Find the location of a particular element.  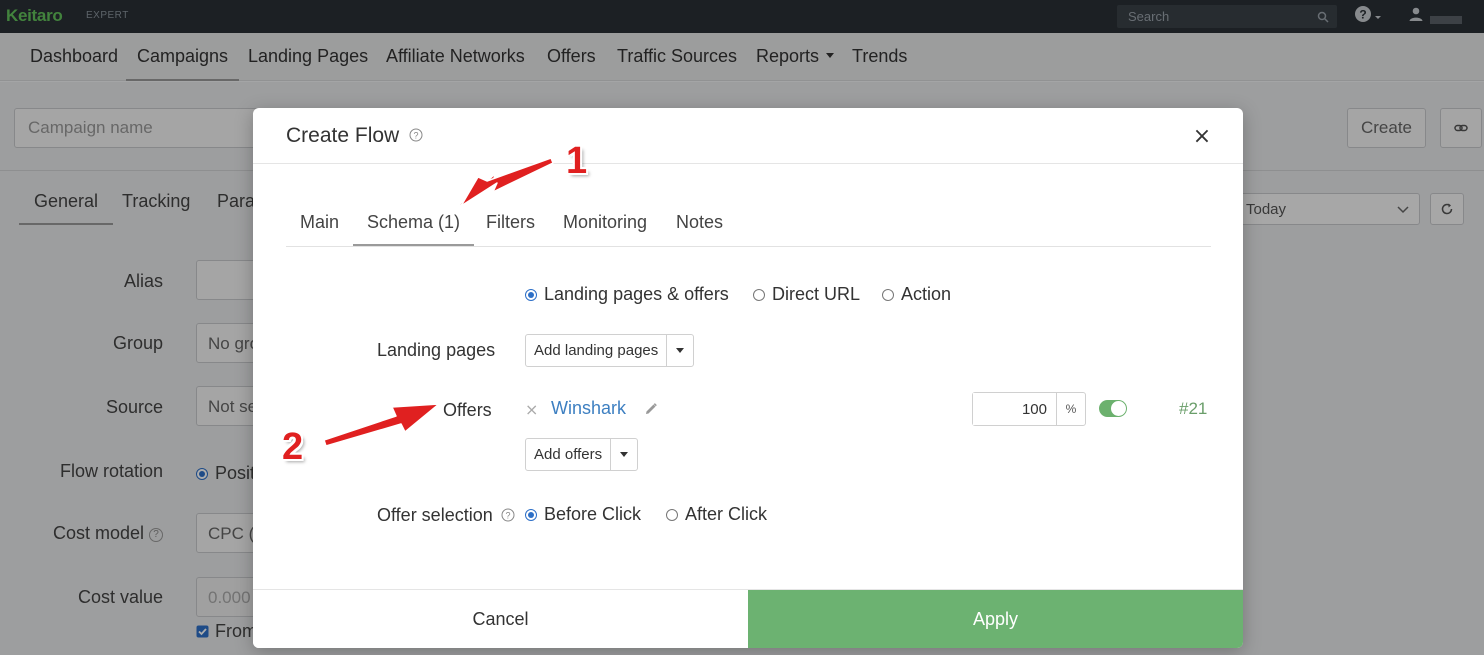

schema-option-direct-url: Direct URL is located at coordinates (806, 294).